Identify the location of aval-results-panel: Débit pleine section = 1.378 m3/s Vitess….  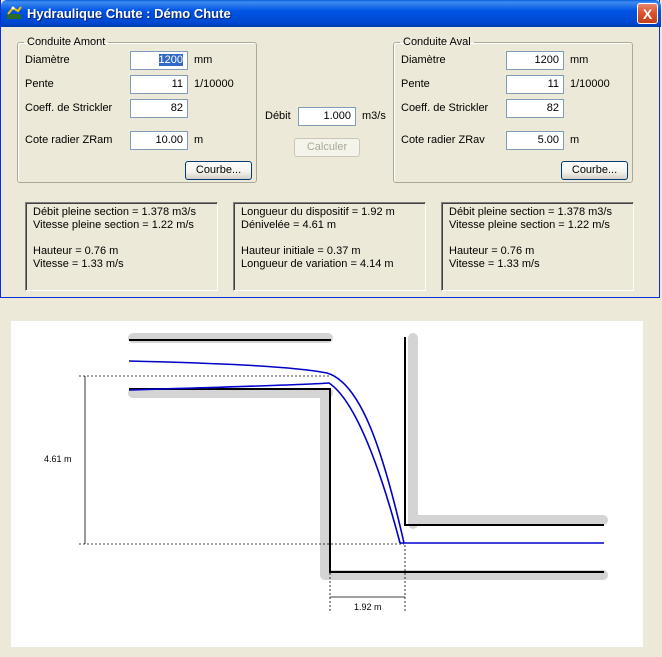
(537, 246).